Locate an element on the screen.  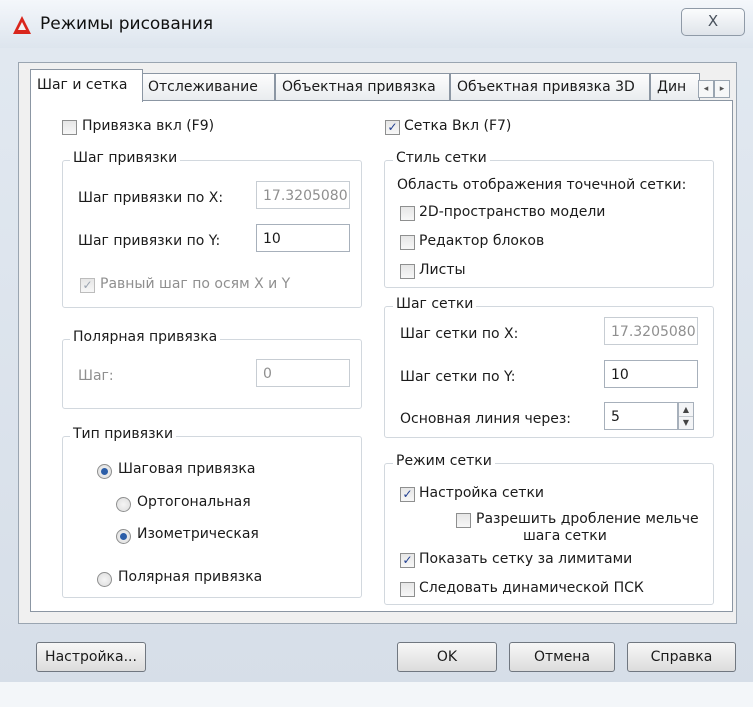
polar-snap-label: Полярная привязка is located at coordinates (190, 577).